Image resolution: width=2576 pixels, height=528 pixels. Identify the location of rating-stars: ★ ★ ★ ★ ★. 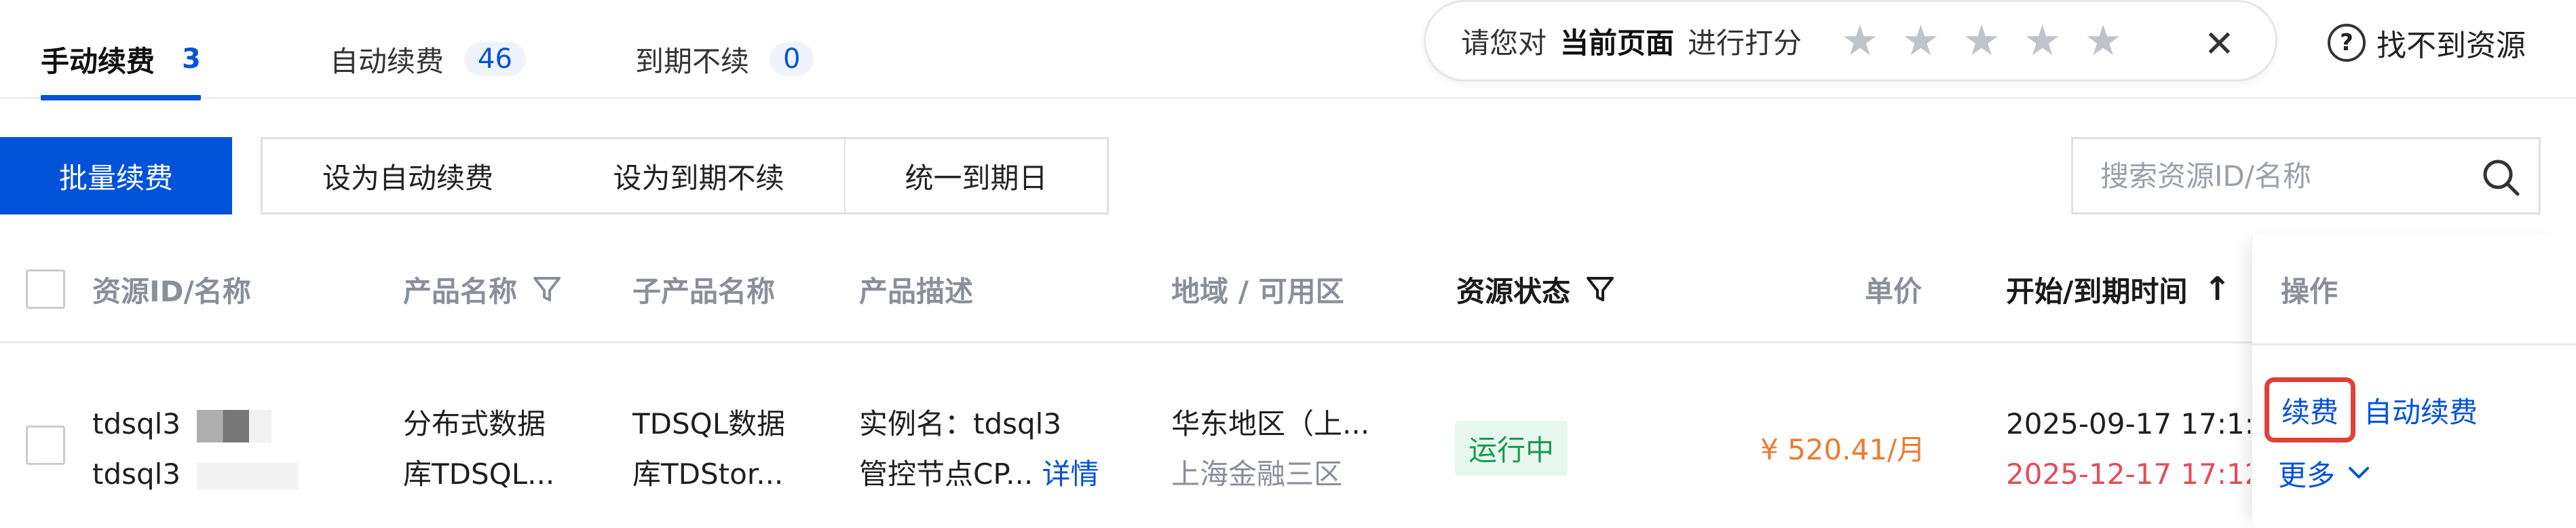
(1981, 41).